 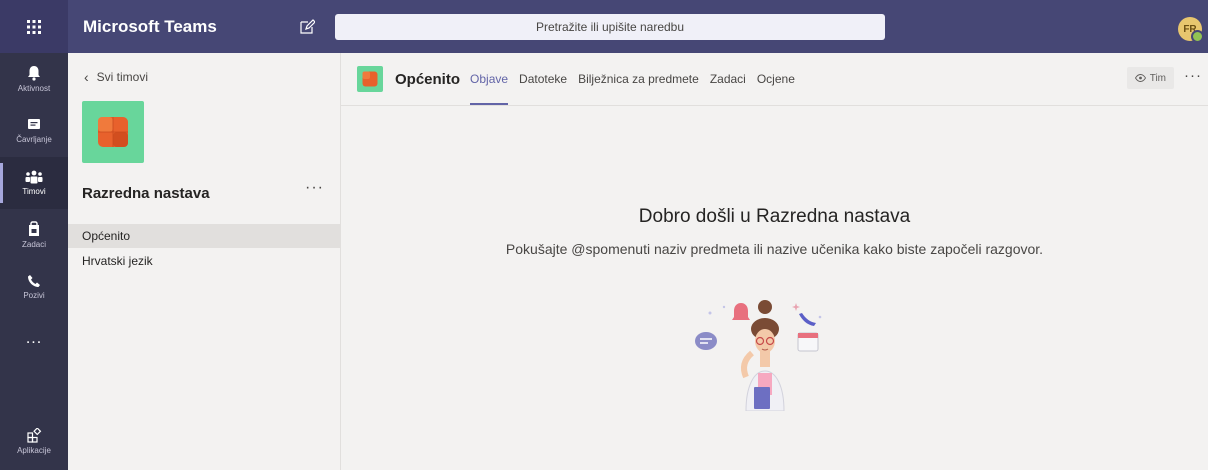 I want to click on app-launcher-button, so click(x=34, y=26).